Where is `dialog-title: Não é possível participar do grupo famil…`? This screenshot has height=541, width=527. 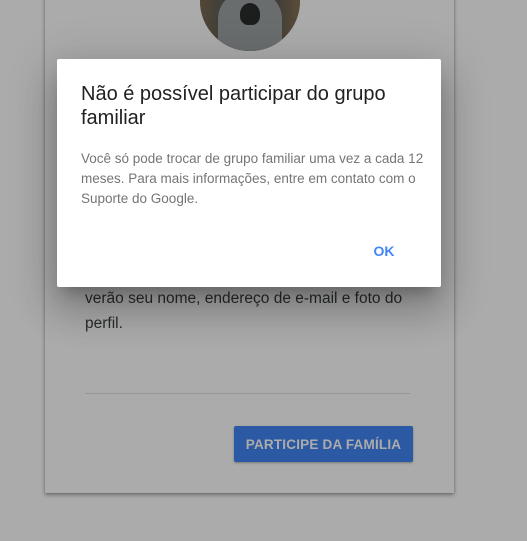
dialog-title: Não é possível participar do grupo famil… is located at coordinates (233, 106).